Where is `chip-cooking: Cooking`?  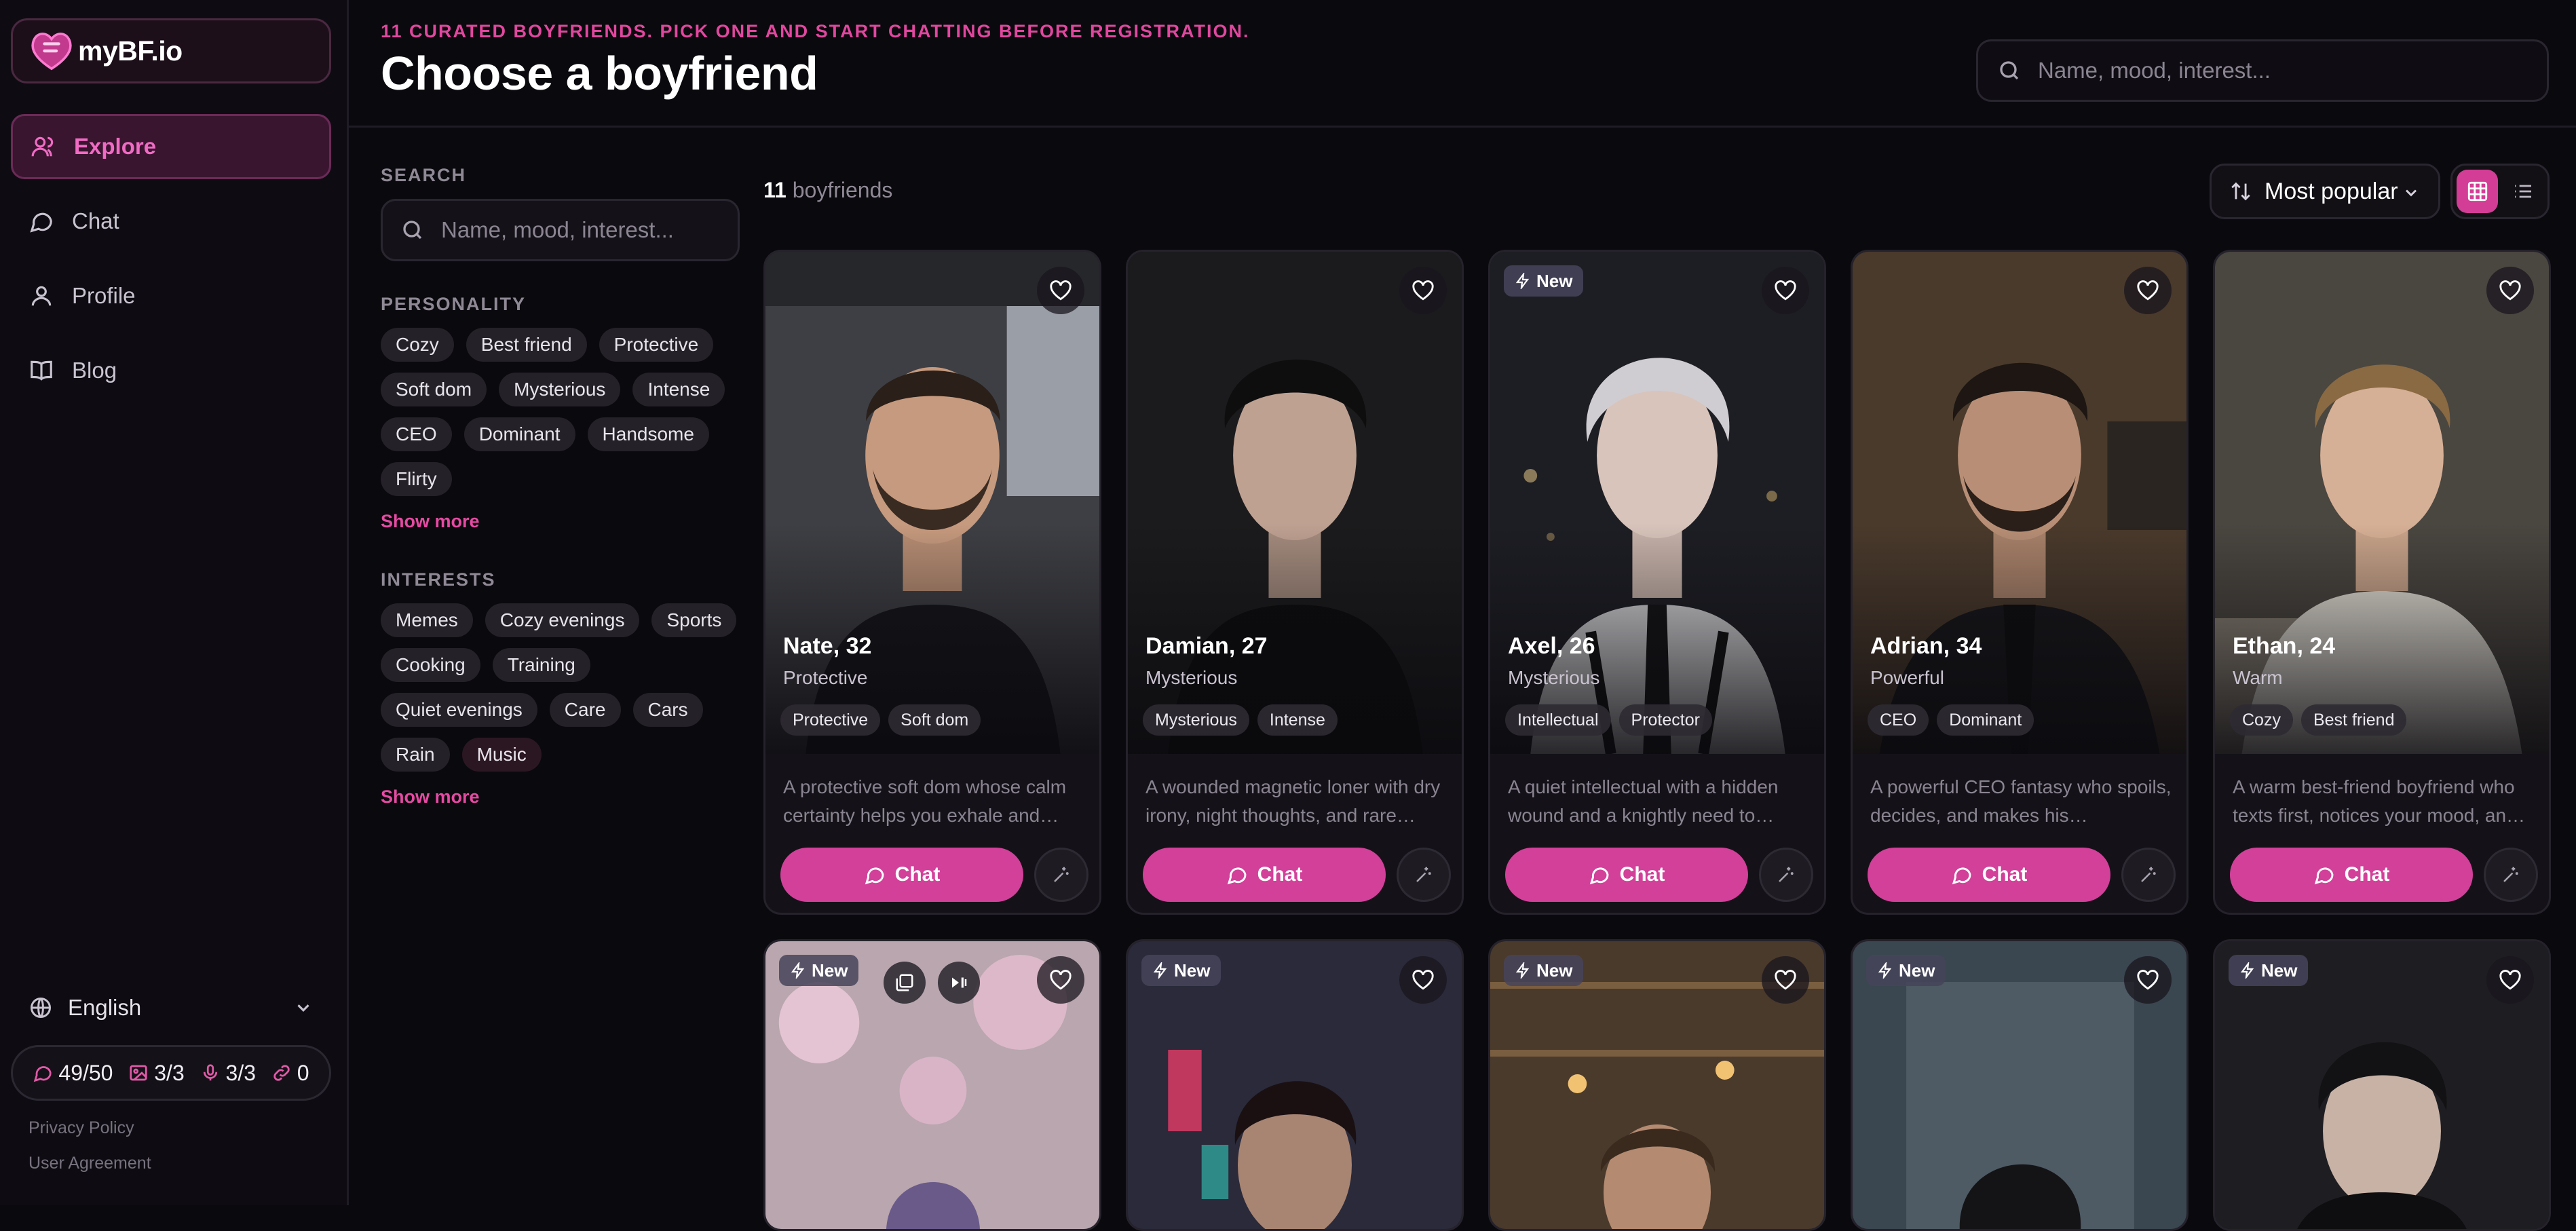 chip-cooking: Cooking is located at coordinates (430, 665).